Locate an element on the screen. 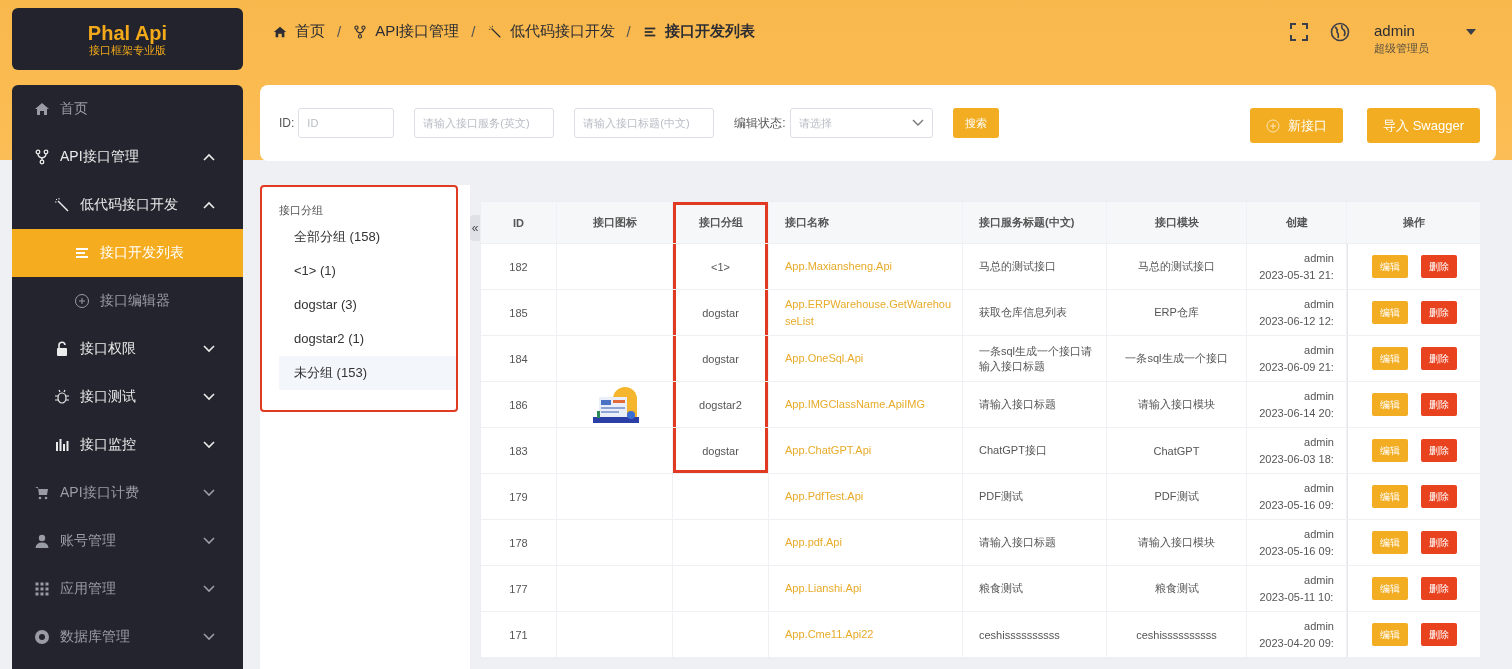 This screenshot has height=669, width=1512. id-field: ID is located at coordinates (346, 123).